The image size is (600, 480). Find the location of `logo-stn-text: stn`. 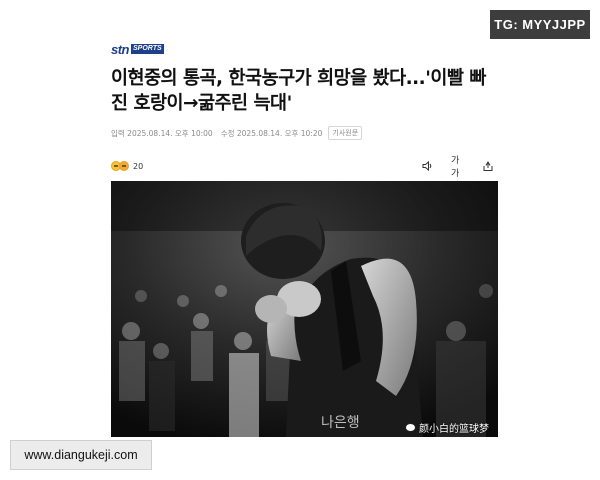

logo-stn-text: stn is located at coordinates (120, 49).